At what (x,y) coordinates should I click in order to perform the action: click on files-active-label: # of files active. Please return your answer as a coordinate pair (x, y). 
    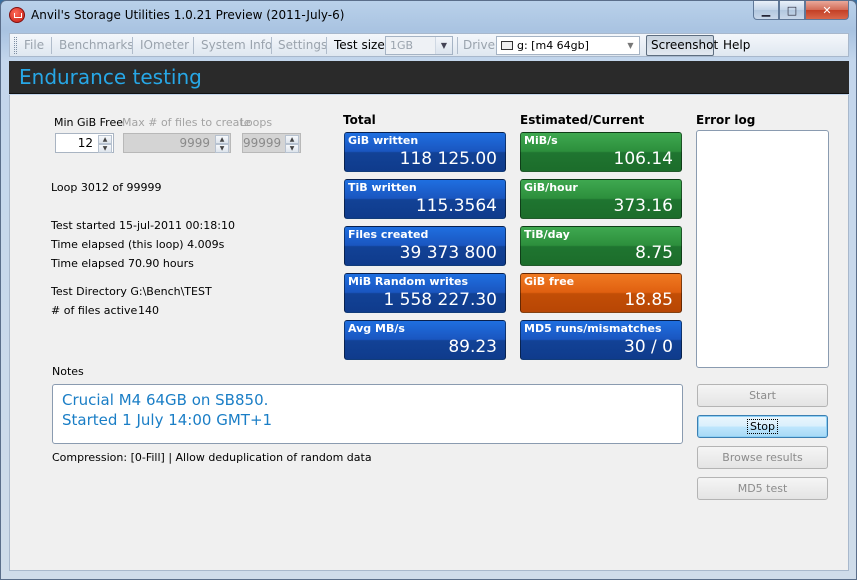
    Looking at the image, I should click on (94, 310).